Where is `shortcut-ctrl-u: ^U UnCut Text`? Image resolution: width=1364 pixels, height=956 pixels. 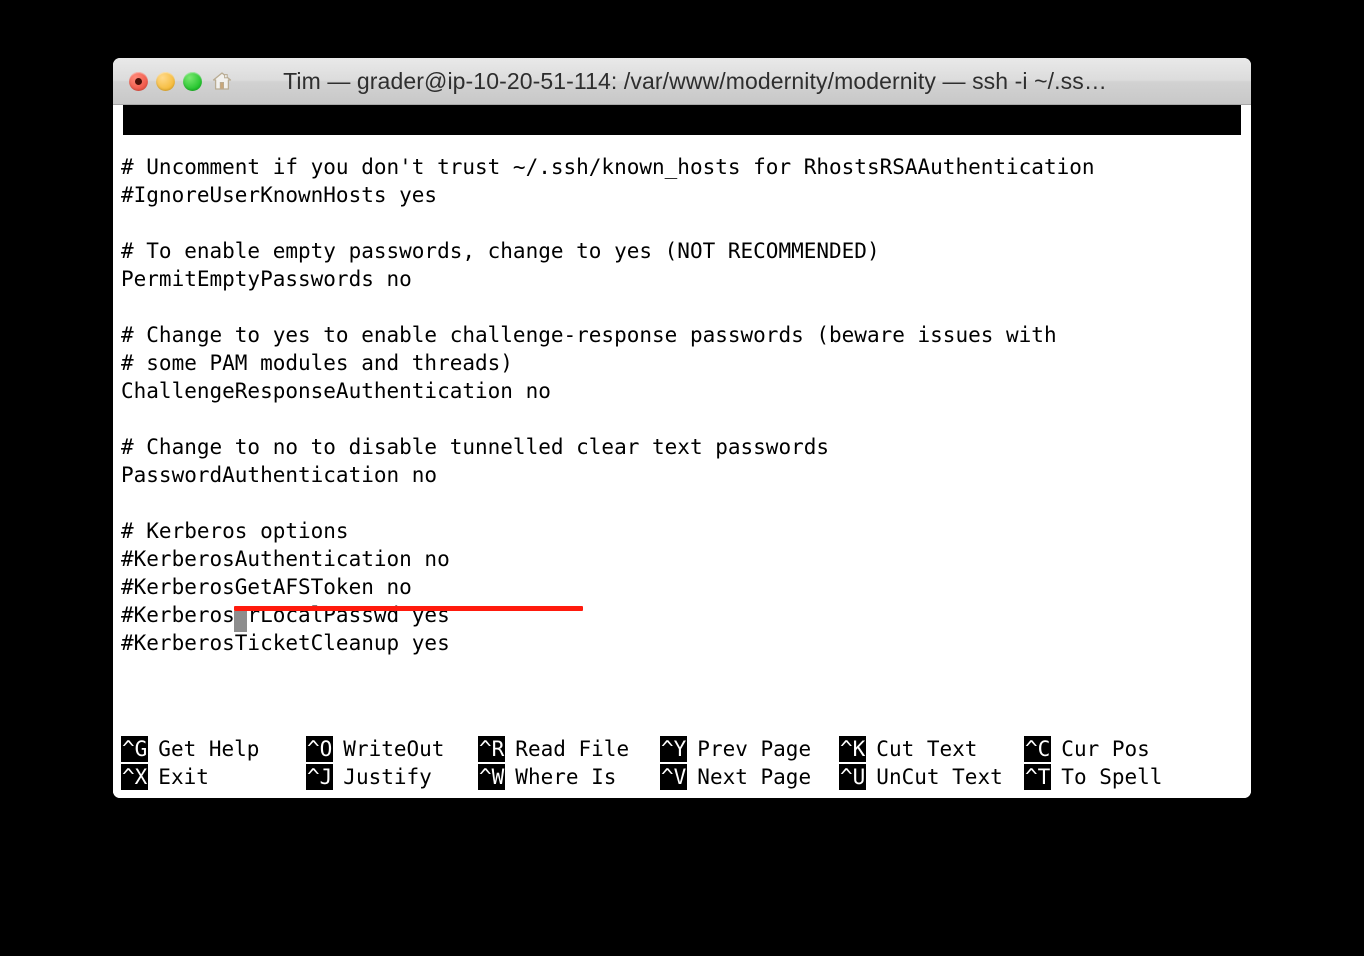 shortcut-ctrl-u: ^U UnCut Text is located at coordinates (931, 777).